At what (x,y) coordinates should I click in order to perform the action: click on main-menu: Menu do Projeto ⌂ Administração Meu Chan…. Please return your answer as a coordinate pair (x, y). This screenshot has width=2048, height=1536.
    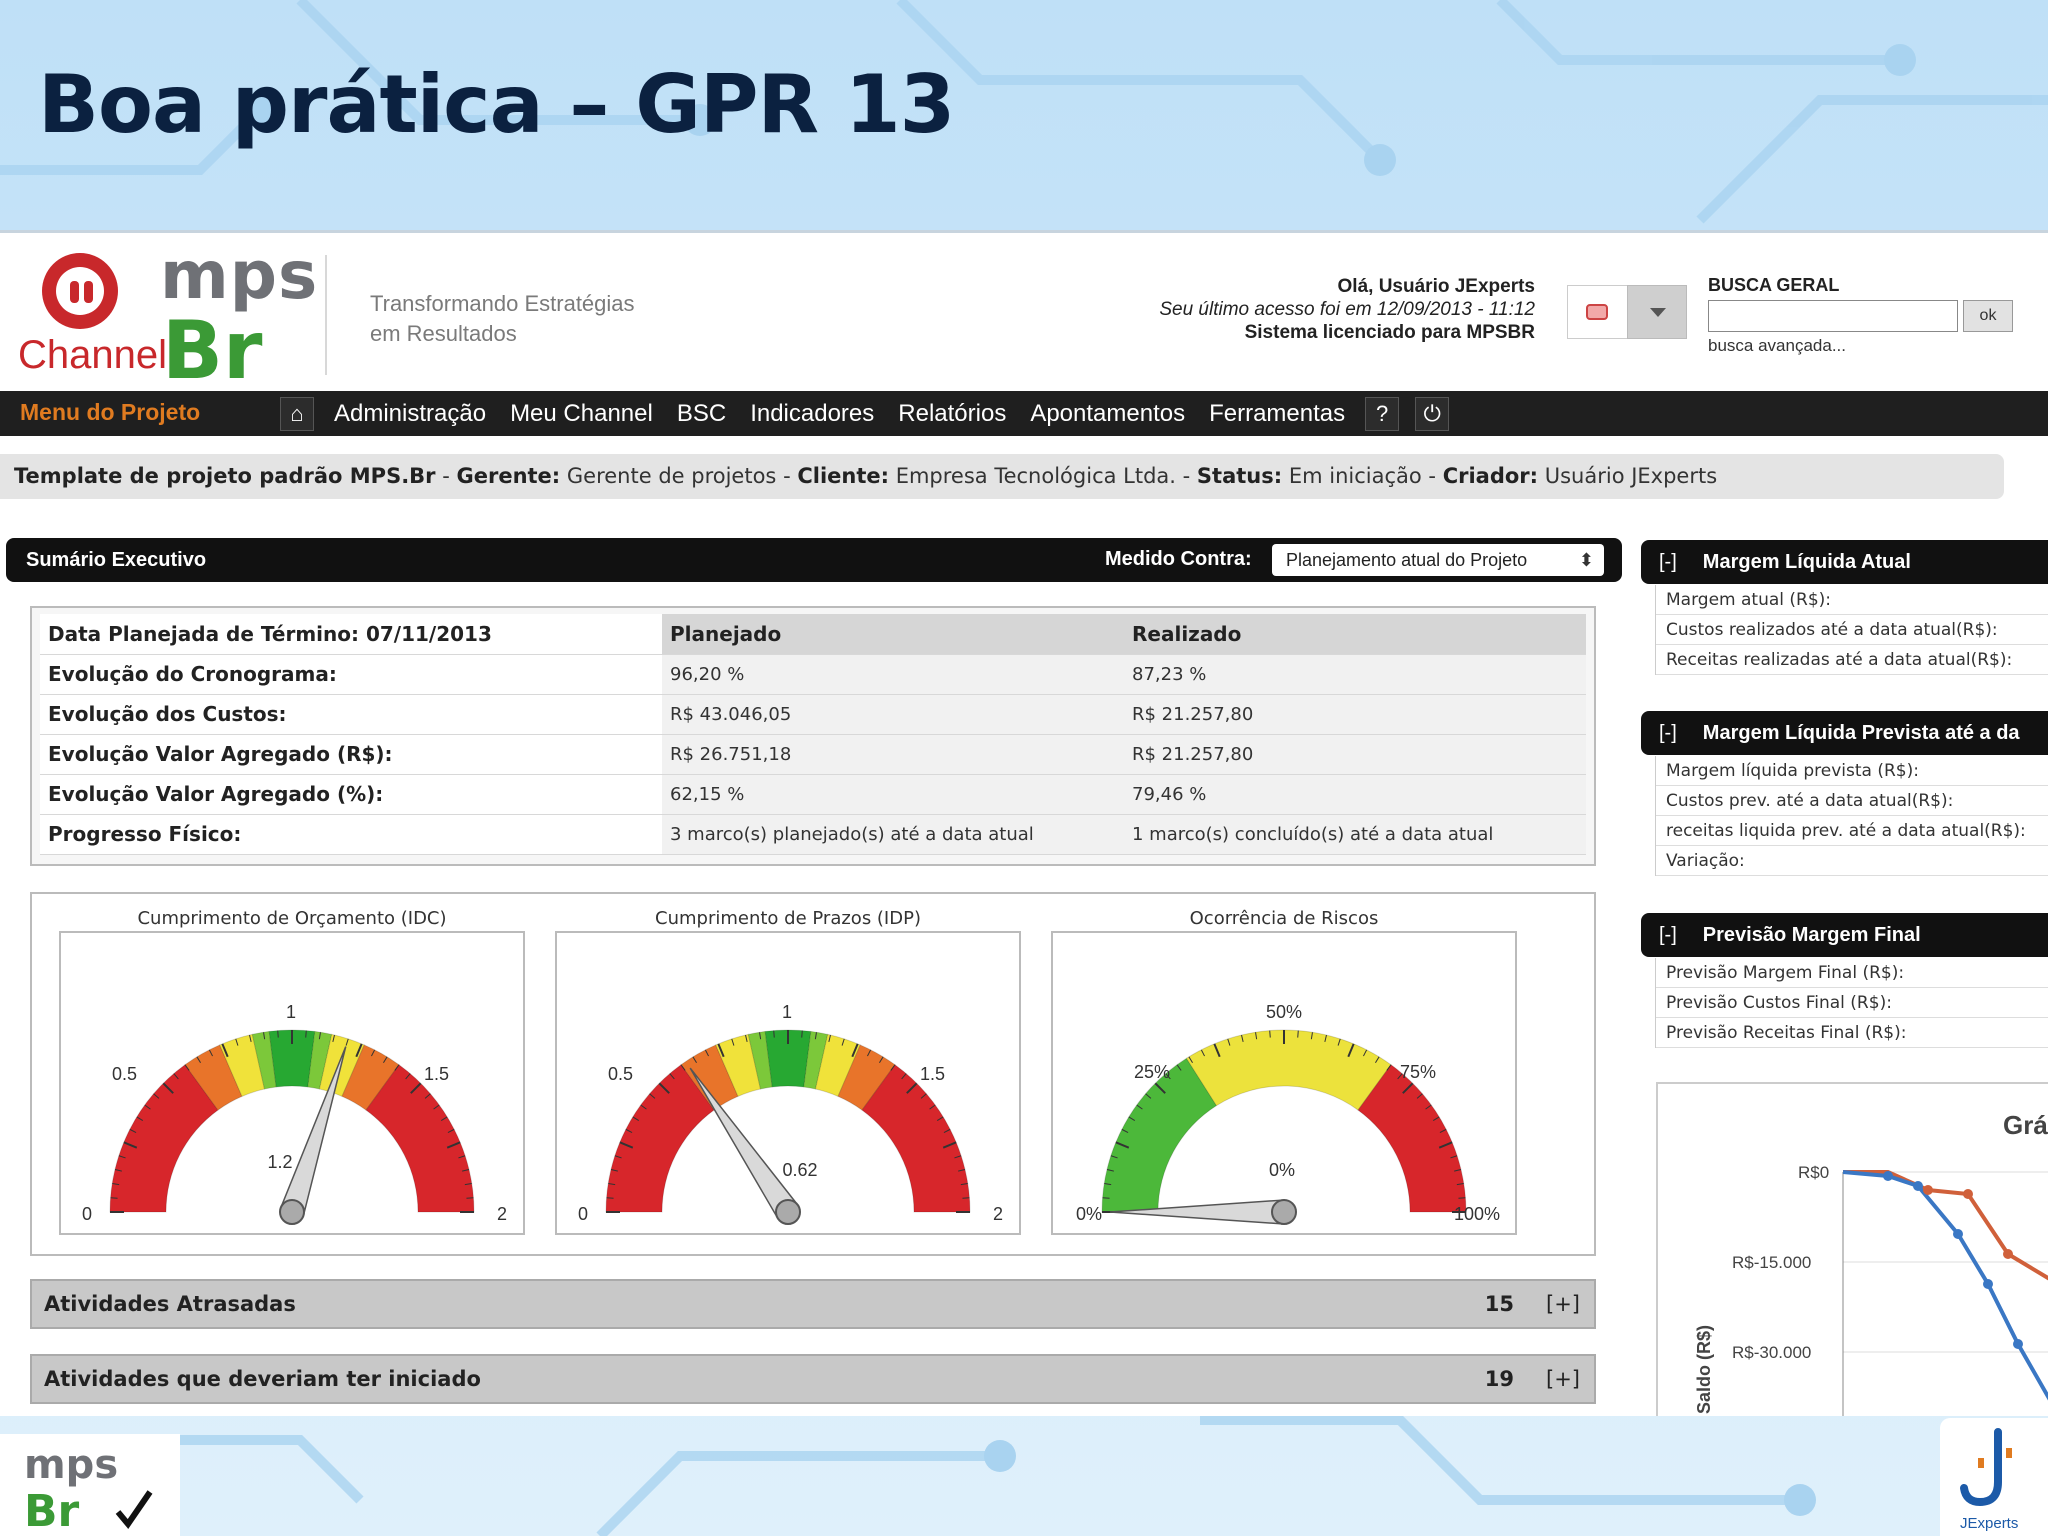
    Looking at the image, I should click on (1024, 413).